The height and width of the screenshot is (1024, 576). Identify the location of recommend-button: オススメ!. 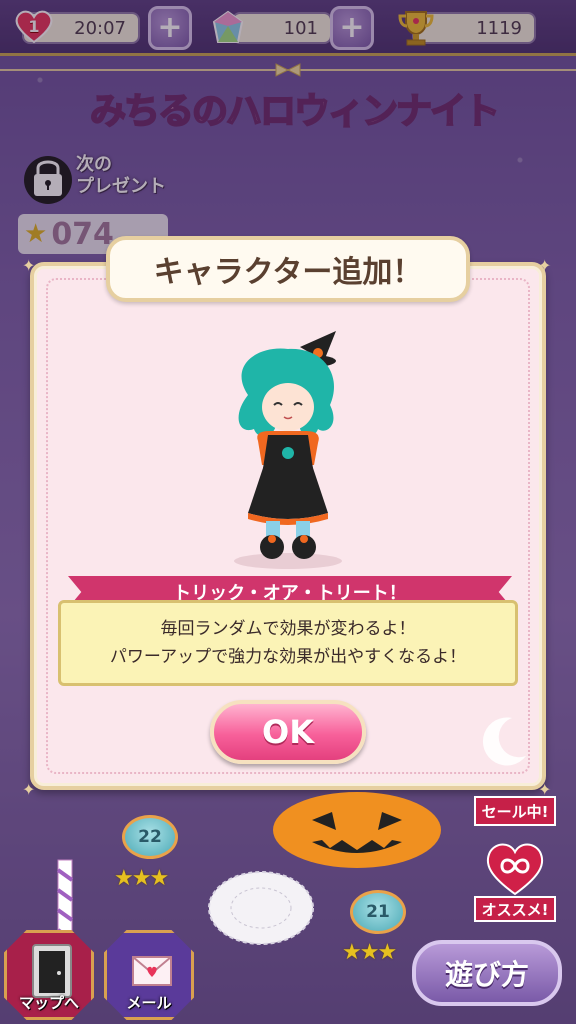
(515, 881).